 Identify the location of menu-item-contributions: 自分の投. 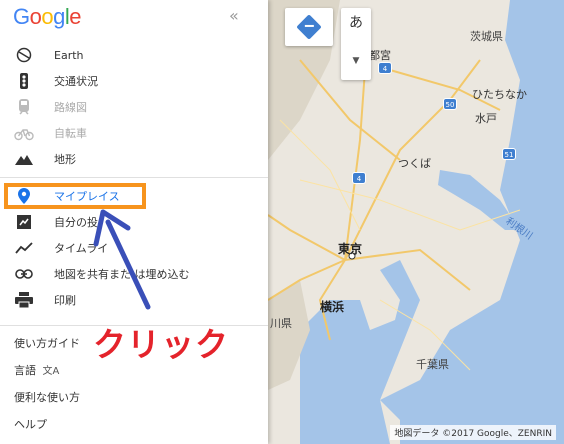
(134, 222).